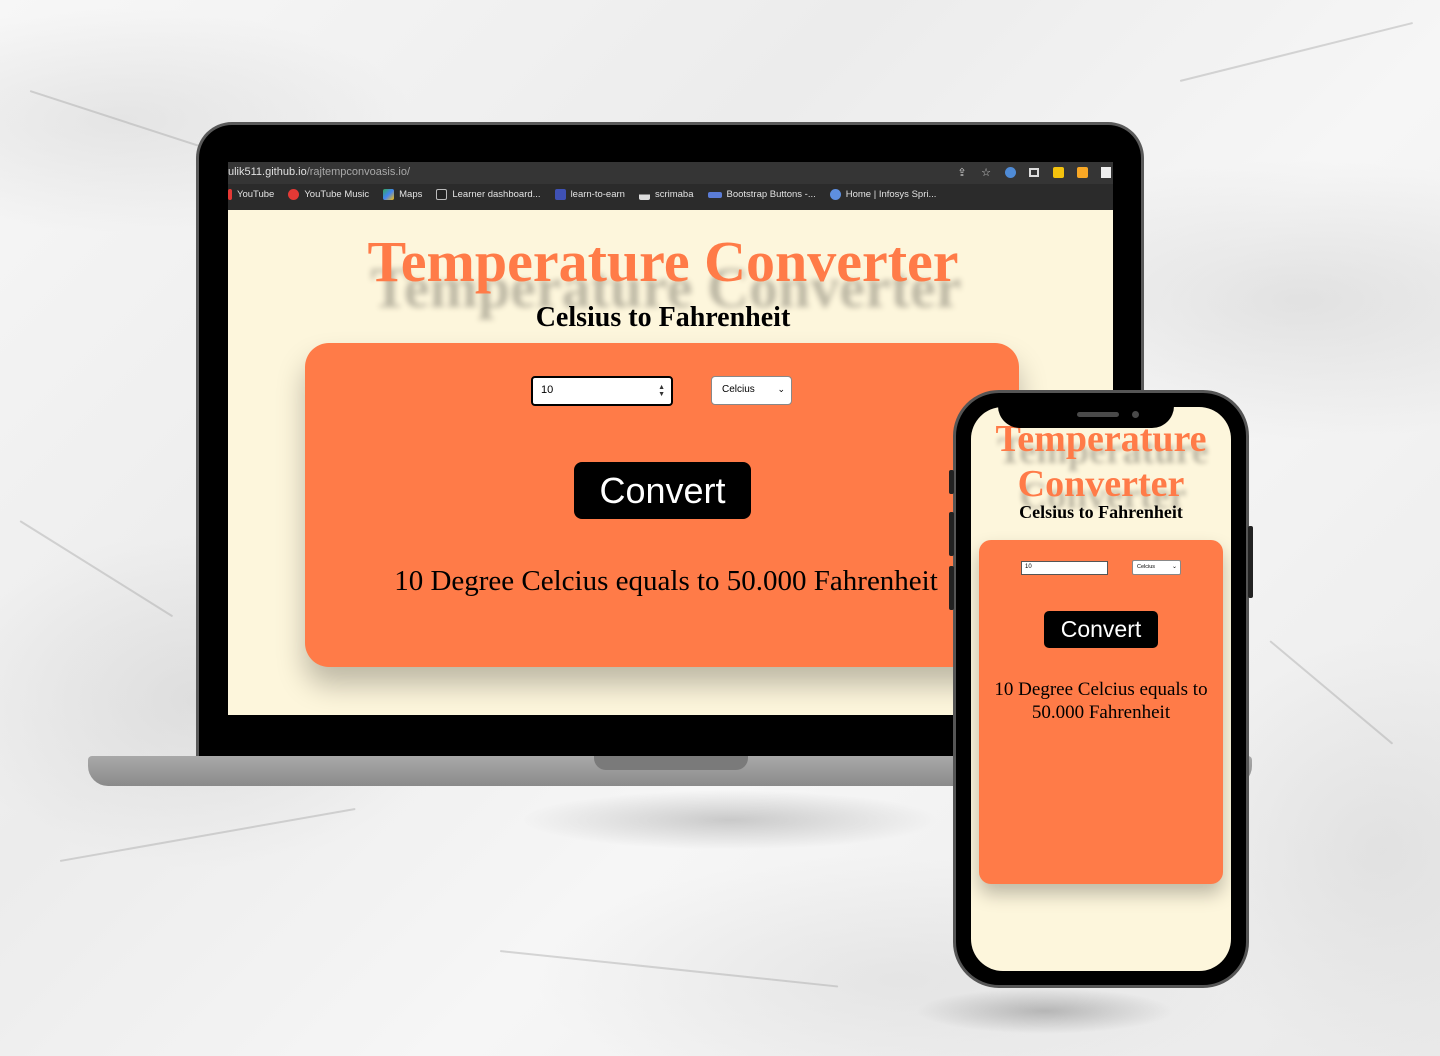 This screenshot has width=1440, height=1056. Describe the element at coordinates (1101, 462) in the screenshot. I see `mobile-page-title: Temperature Converter` at that location.